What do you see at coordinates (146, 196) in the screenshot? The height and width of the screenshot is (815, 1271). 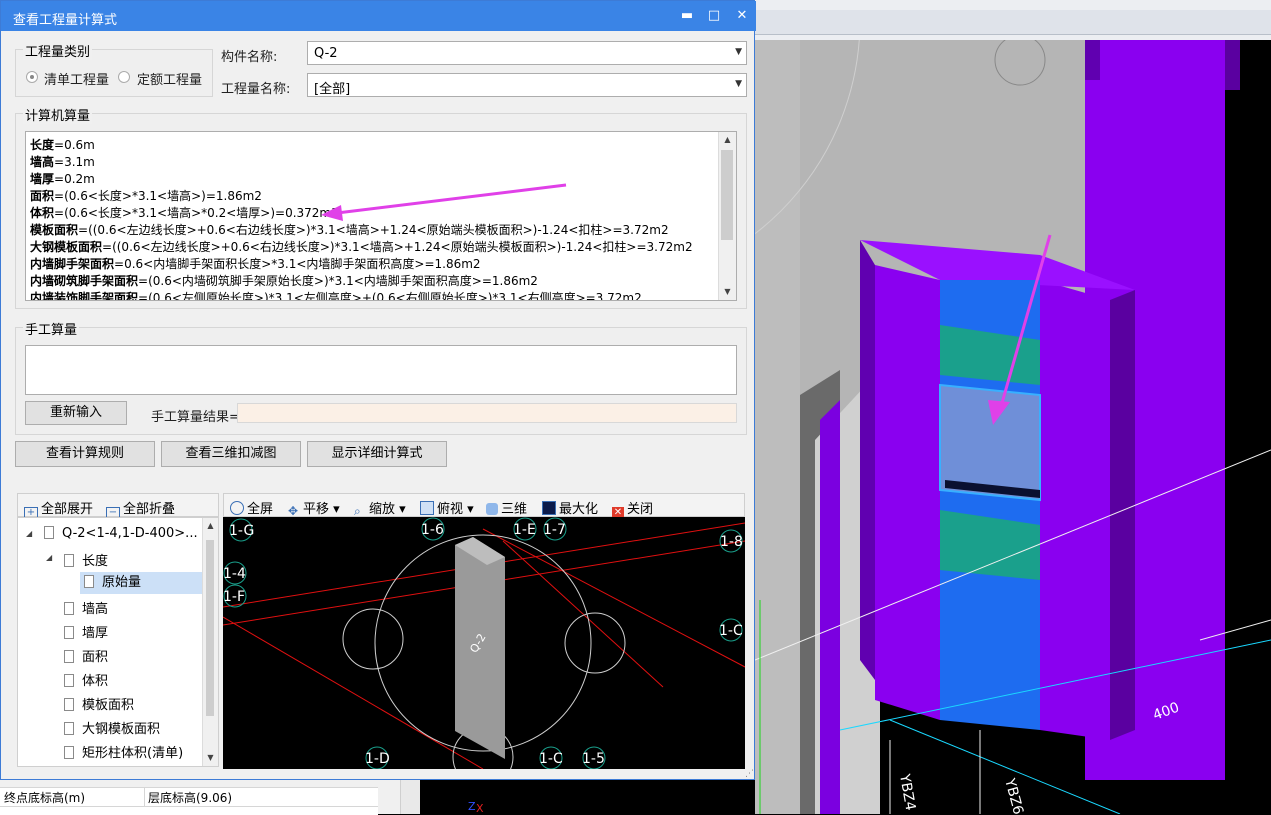 I see `calc-line: 面积=(0.6<长度>*3.1<墙高>)=1.86m2` at bounding box center [146, 196].